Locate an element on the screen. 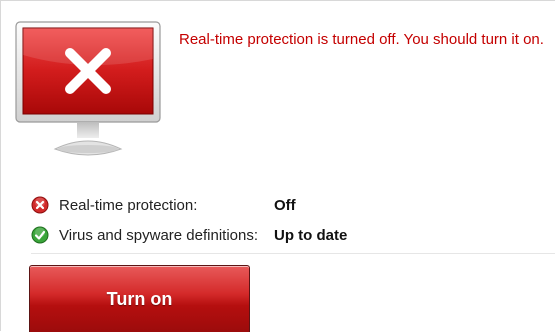  turn-on-button: Turn on is located at coordinates (139, 298).